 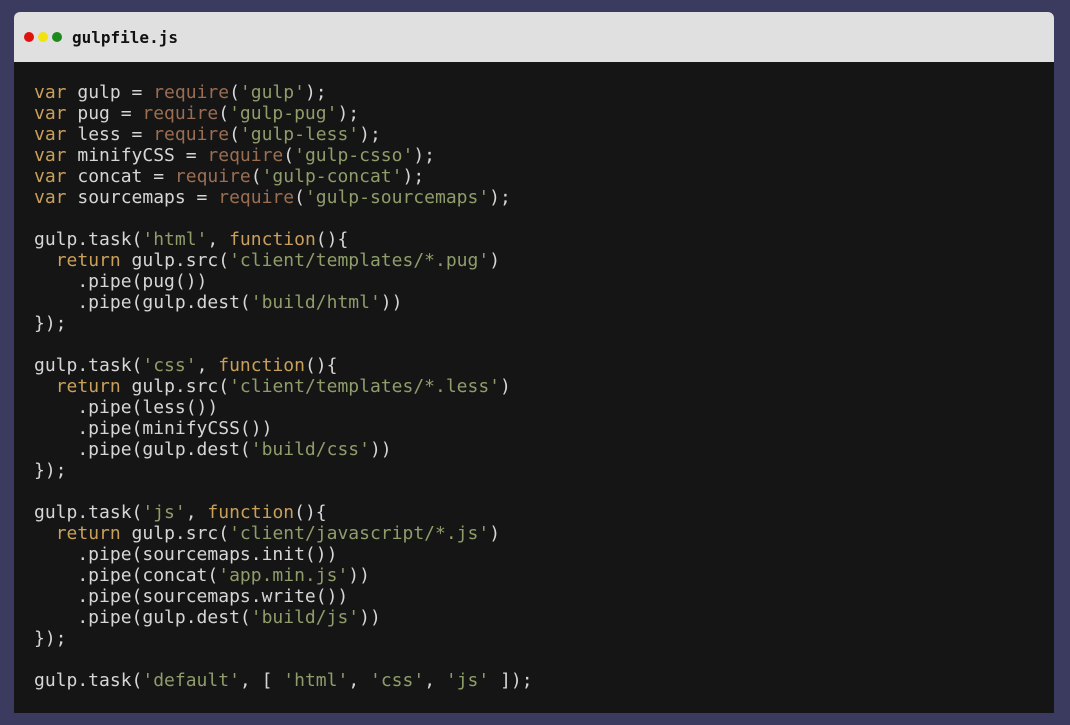 I want to click on code-token: gulp =, so click(x=110, y=92).